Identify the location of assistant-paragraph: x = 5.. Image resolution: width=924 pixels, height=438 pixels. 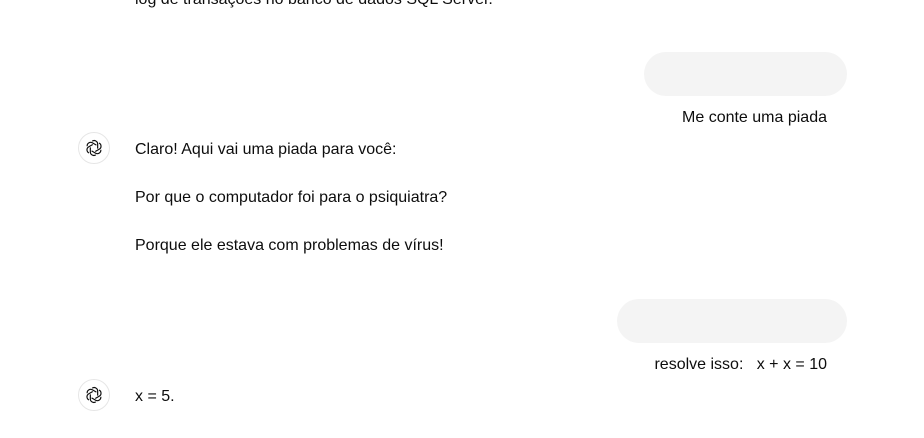
(155, 396).